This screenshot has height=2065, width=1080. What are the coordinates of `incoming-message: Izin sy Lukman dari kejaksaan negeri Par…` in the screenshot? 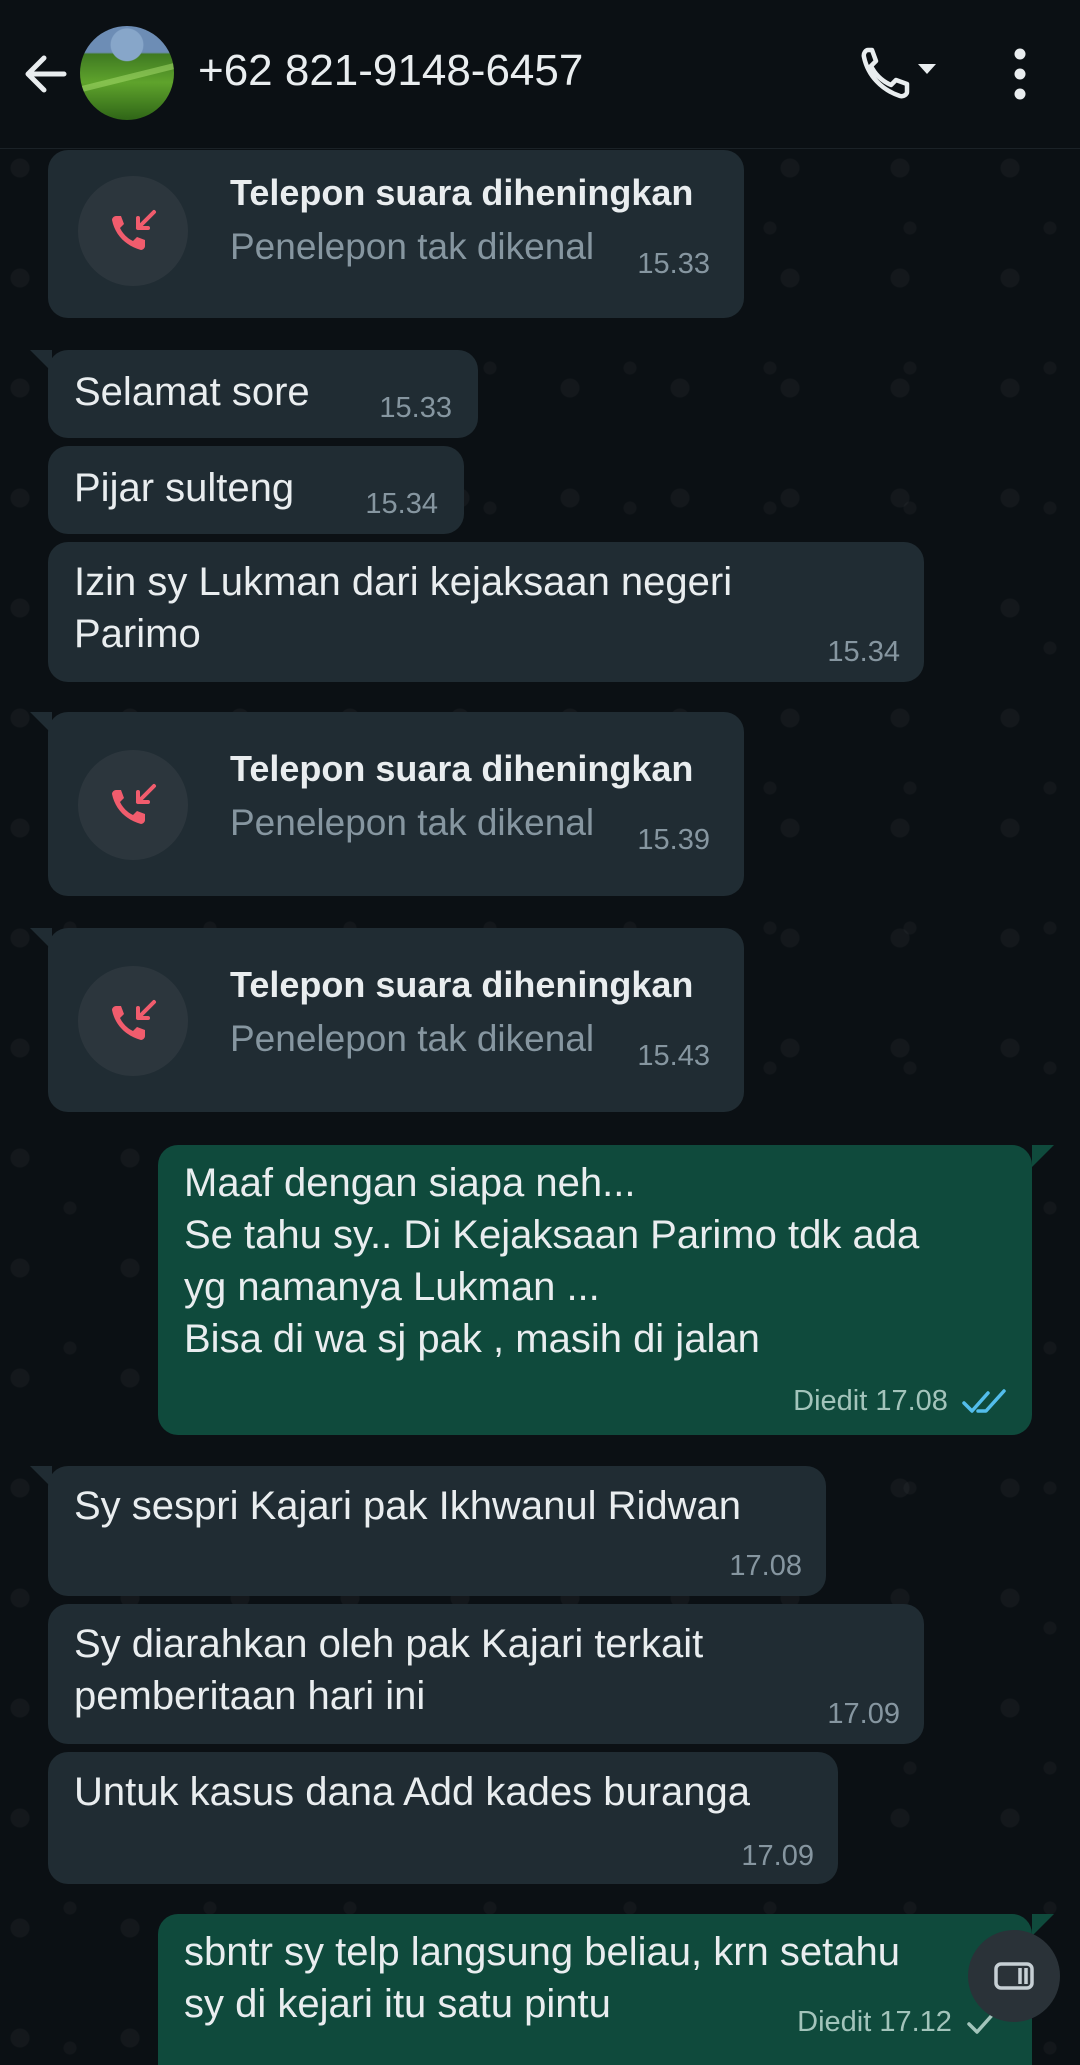 It's located at (486, 612).